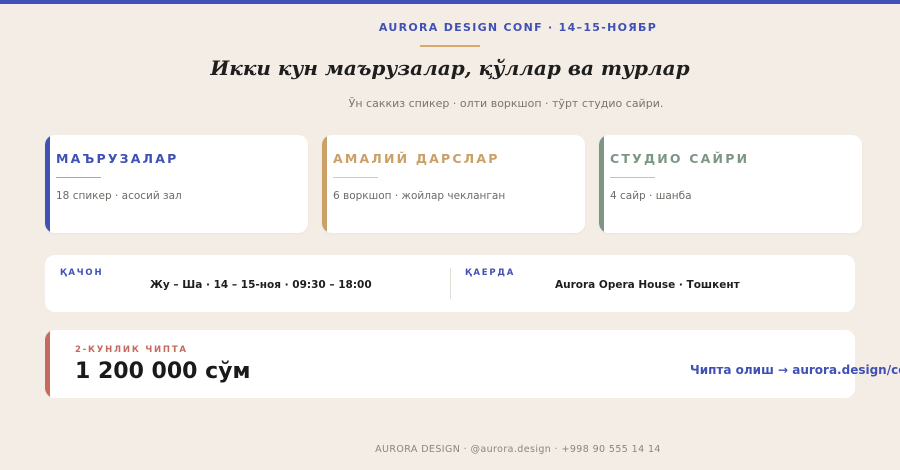  Describe the element at coordinates (261, 285) in the screenshot. I see `when-value: Жу – Ша · 14 – 15-ноя · 09:30 – 18:00` at that location.